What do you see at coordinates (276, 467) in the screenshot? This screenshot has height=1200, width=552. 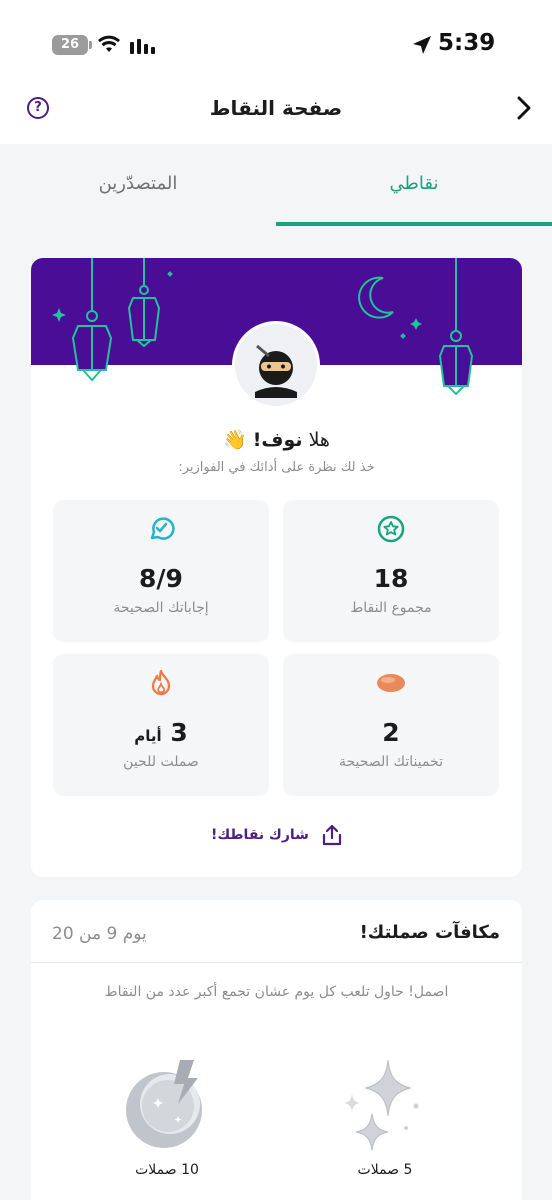 I see `greeting-subtitle: خذ لك نظرة على أدائك في الفوازير:` at bounding box center [276, 467].